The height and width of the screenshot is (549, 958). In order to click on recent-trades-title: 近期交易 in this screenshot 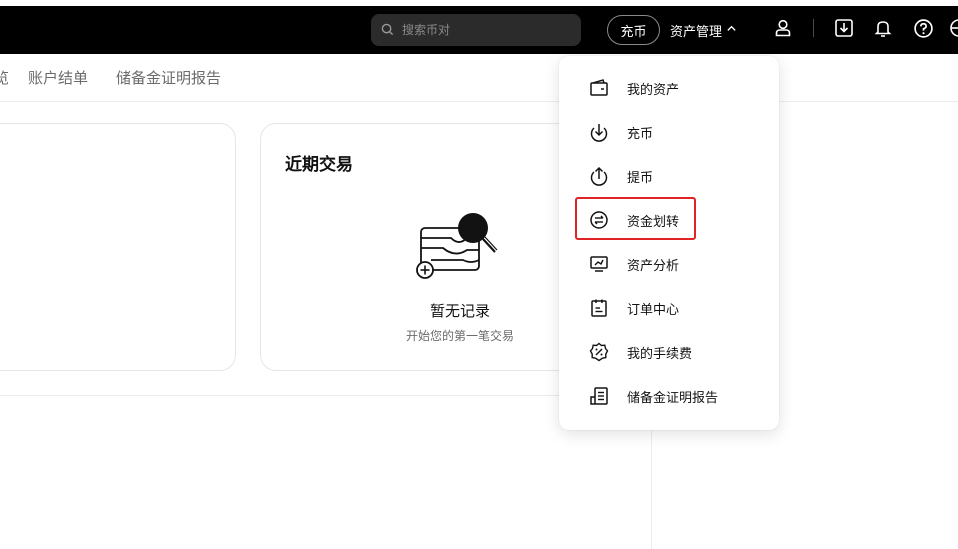, I will do `click(319, 165)`.